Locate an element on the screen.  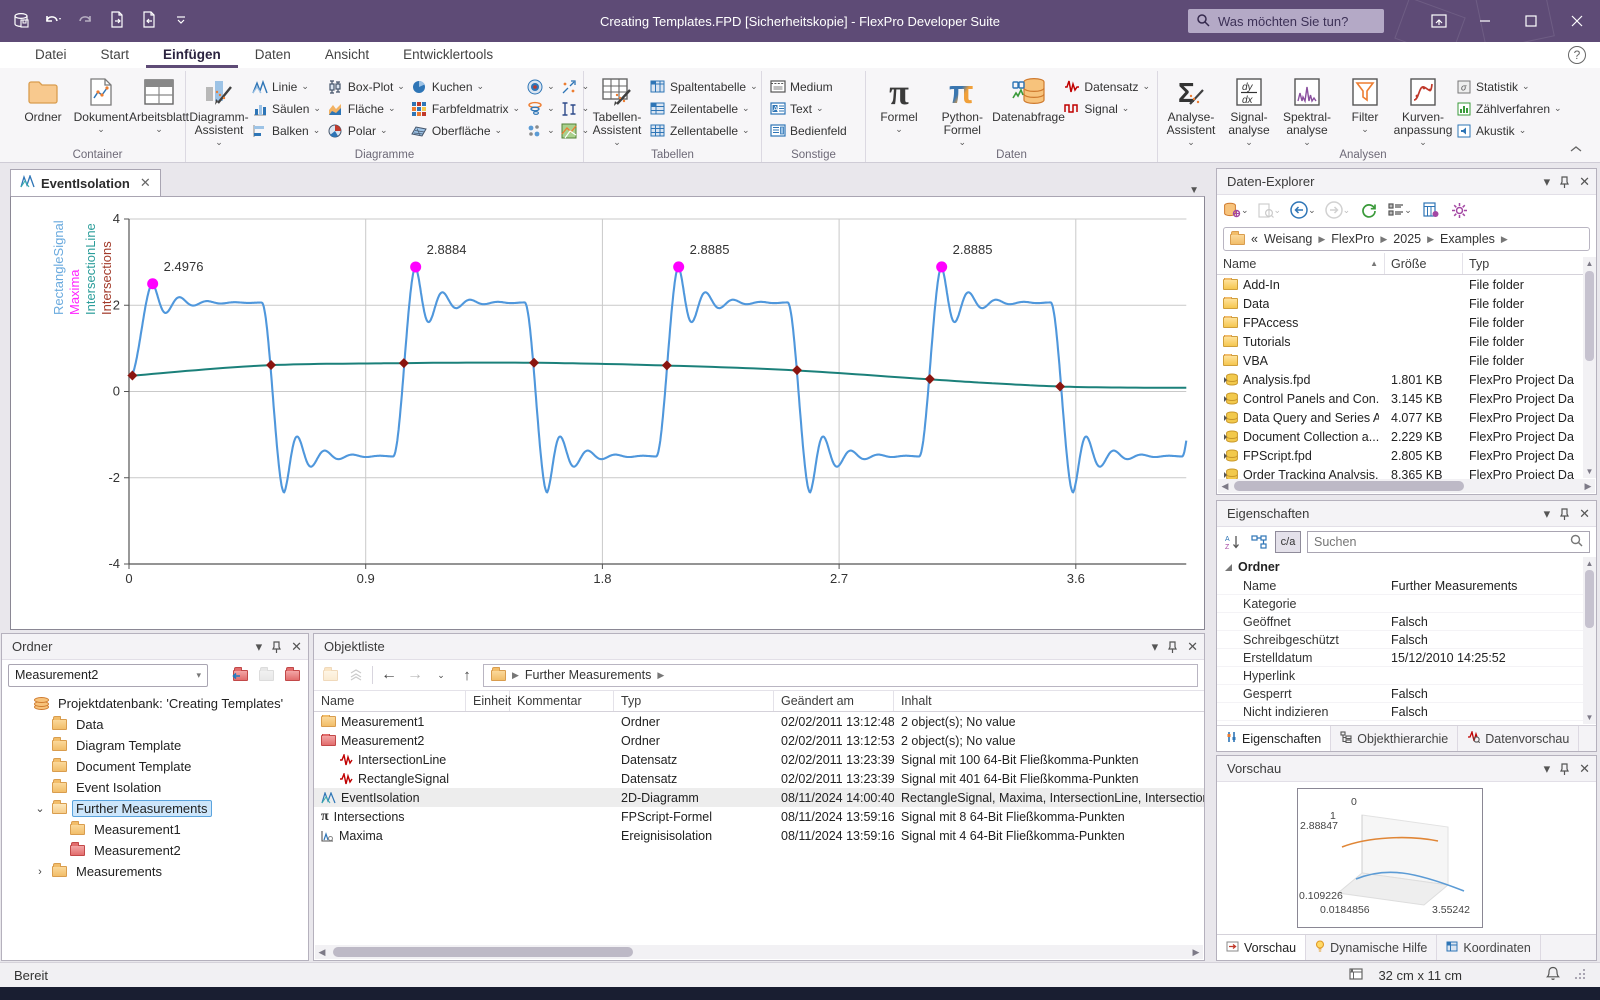
history-dropdown-icon: ⌄ is located at coordinates (441, 675).